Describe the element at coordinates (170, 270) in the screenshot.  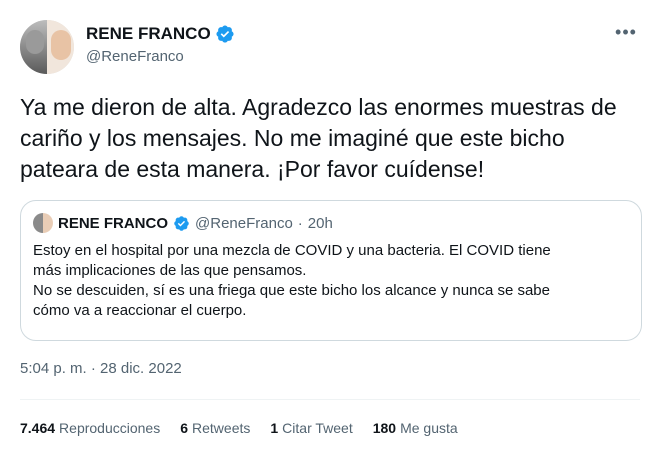
I see `quoted-text-line: más implicaciones de las que pensamos.` at that location.